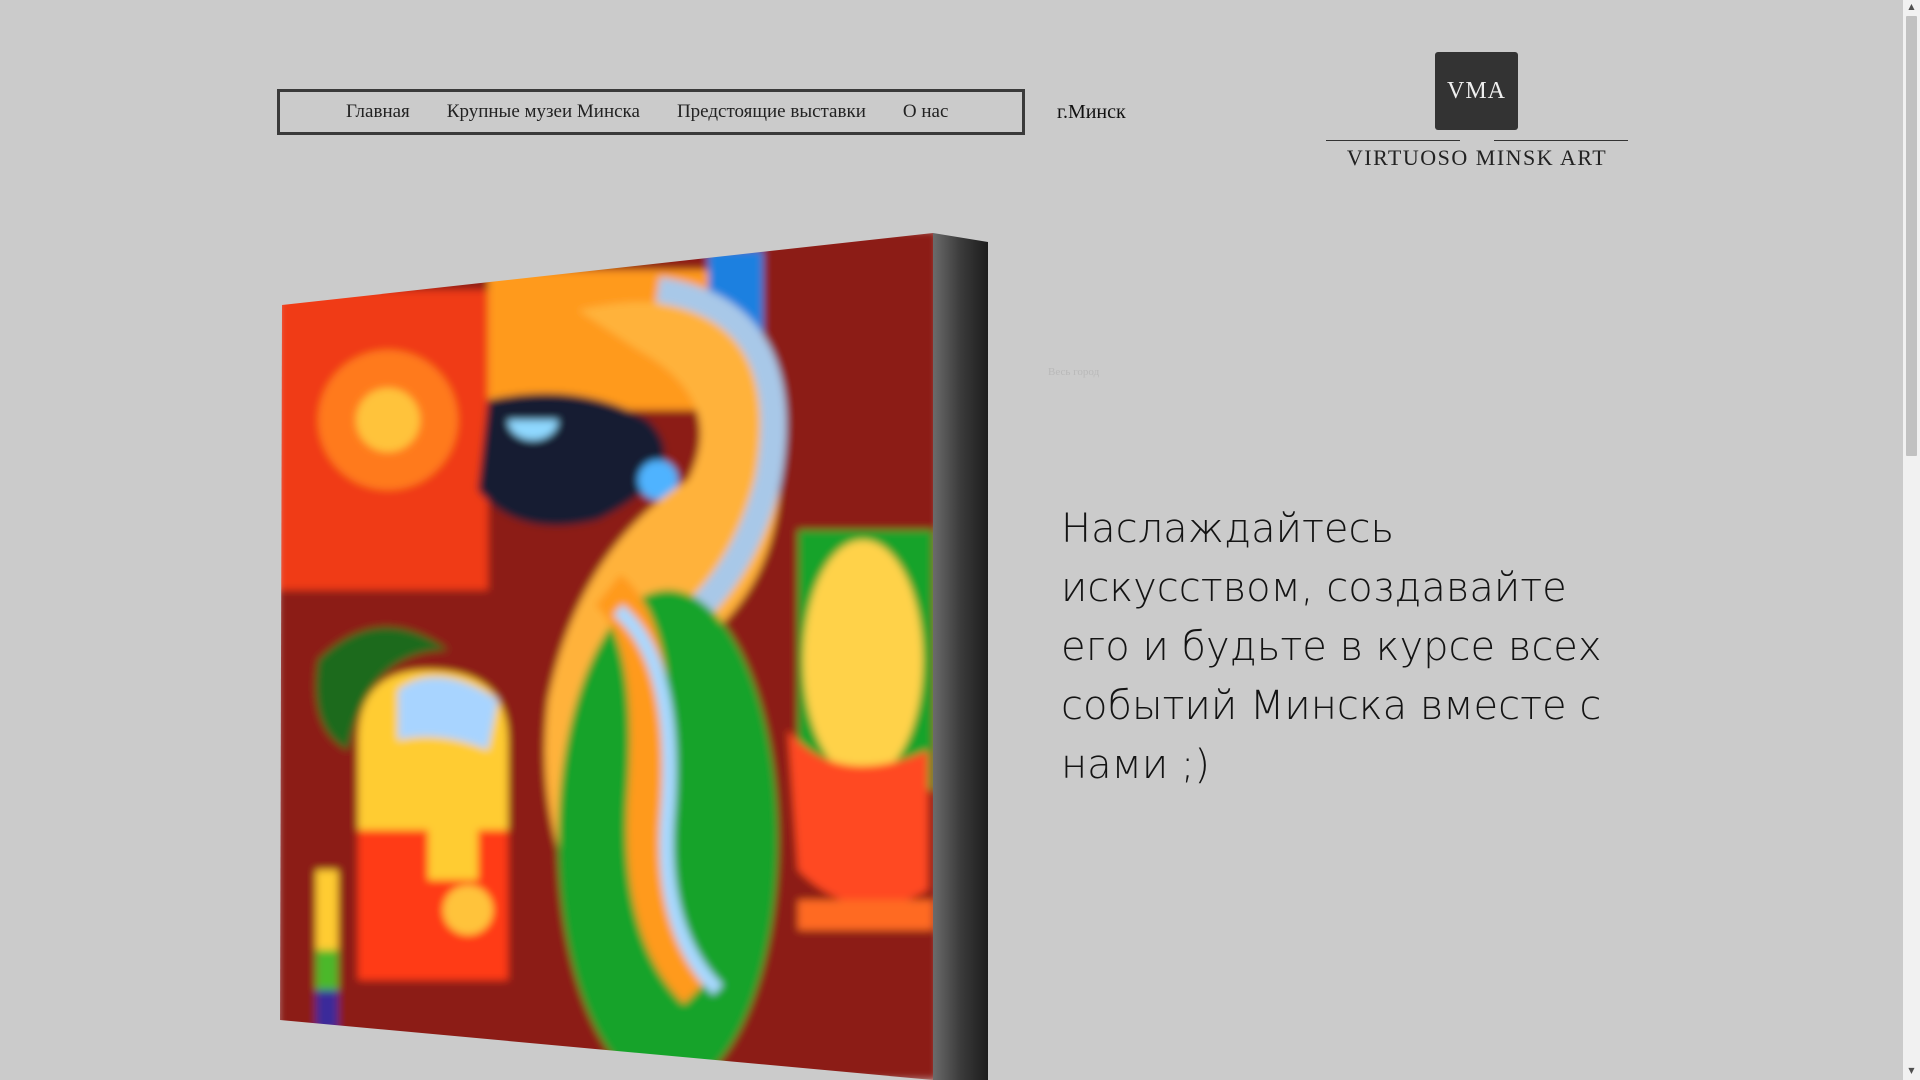 This screenshot has height=1080, width=1920. I want to click on scroll-up-icon: ▲, so click(1911, 6).